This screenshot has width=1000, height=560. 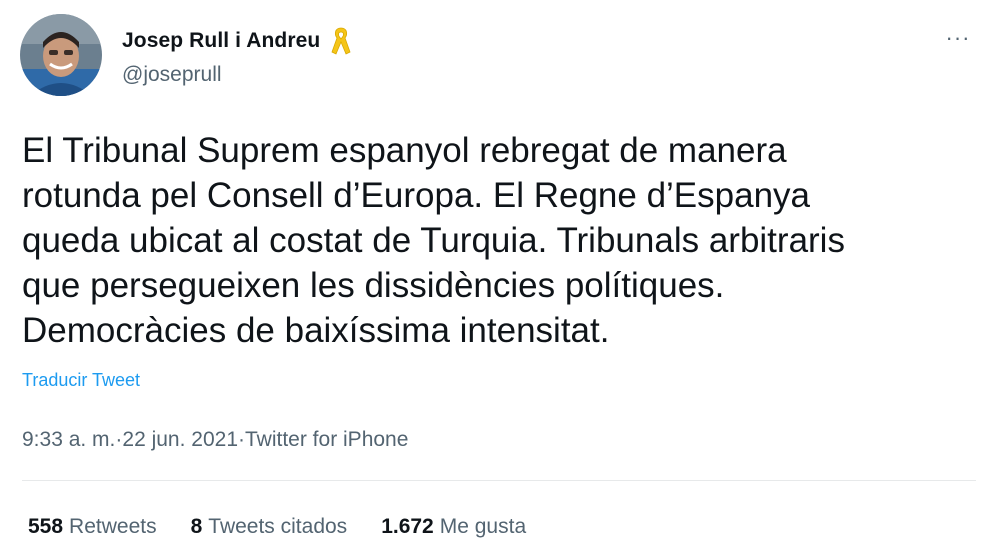 What do you see at coordinates (46, 526) in the screenshot?
I see `retweets-count: 558` at bounding box center [46, 526].